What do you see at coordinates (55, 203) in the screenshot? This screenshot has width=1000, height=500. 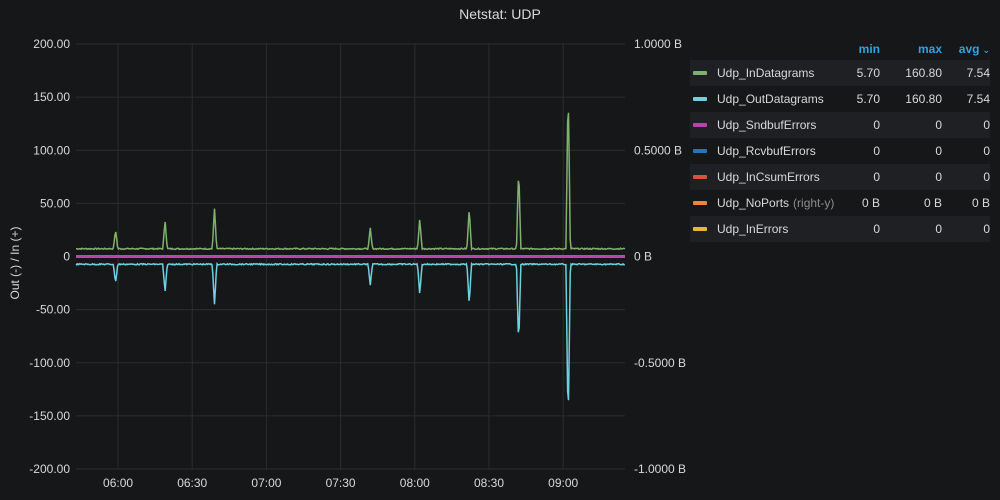 I see `y-tick-label: 50.00` at bounding box center [55, 203].